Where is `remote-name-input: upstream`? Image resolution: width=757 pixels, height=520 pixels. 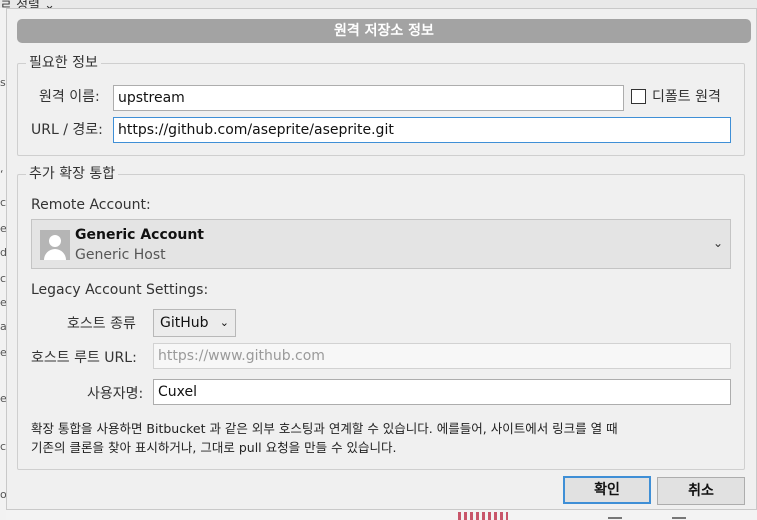 remote-name-input: upstream is located at coordinates (368, 98).